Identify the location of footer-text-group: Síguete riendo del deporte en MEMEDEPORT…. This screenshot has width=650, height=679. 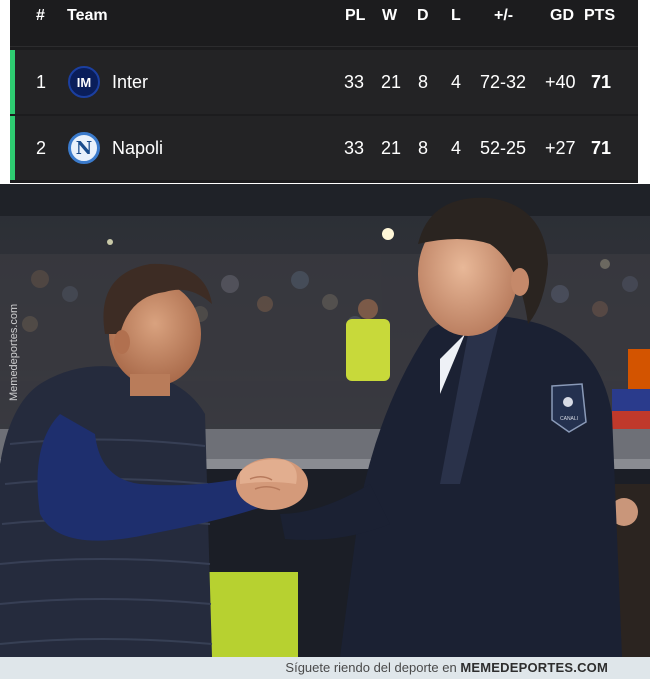
(446, 667).